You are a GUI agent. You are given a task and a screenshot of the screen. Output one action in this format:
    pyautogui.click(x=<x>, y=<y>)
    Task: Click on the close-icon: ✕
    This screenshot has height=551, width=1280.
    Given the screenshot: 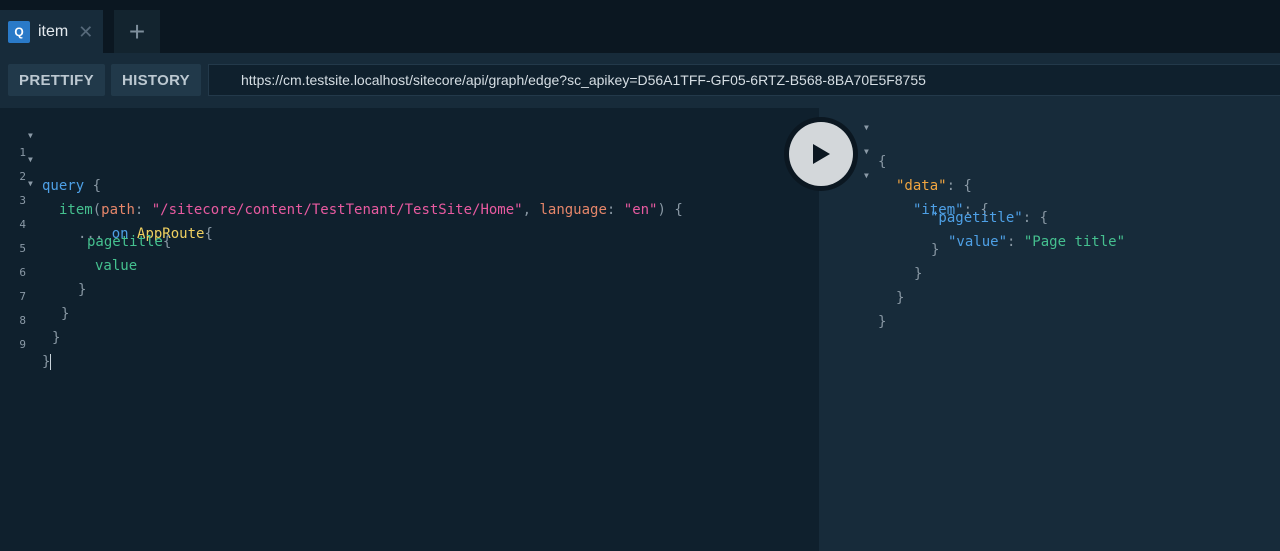 What is the action you would take?
    pyautogui.click(x=85, y=32)
    